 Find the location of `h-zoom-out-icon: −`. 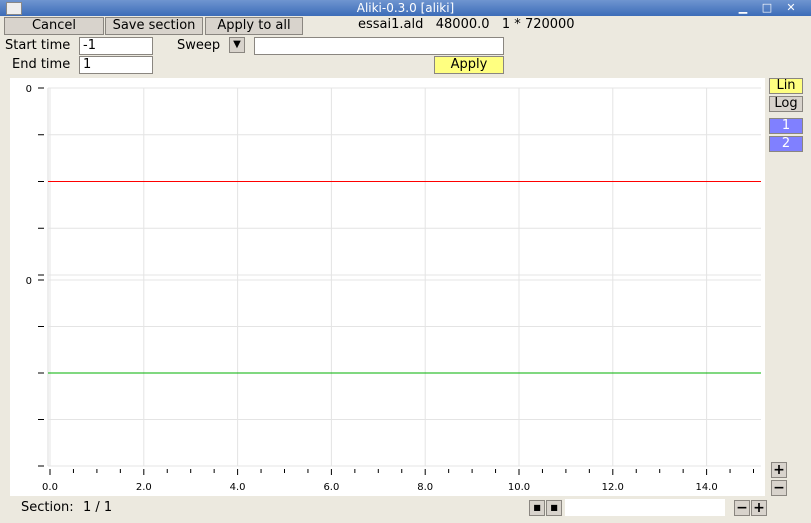

h-zoom-out-icon: − is located at coordinates (742, 508).